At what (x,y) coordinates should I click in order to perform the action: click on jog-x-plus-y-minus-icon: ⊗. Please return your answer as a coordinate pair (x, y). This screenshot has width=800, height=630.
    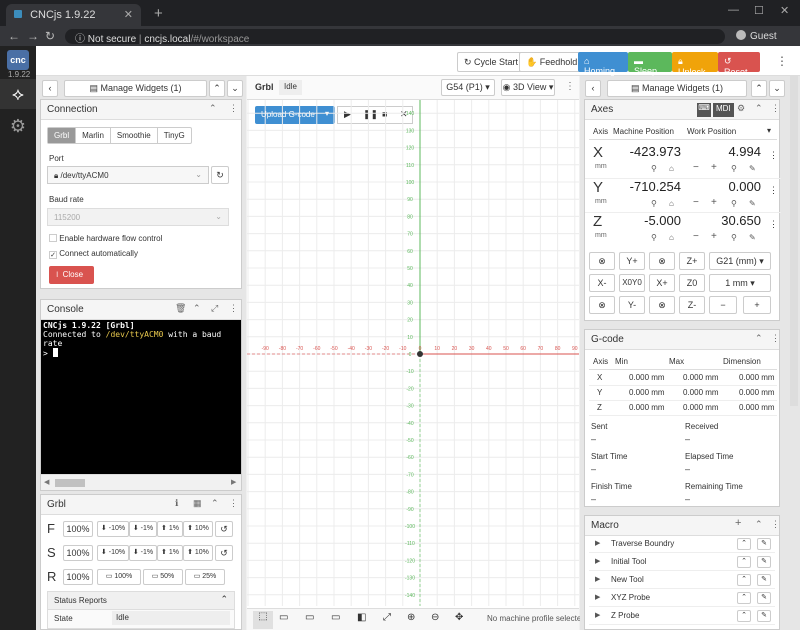
    Looking at the image, I should click on (662, 305).